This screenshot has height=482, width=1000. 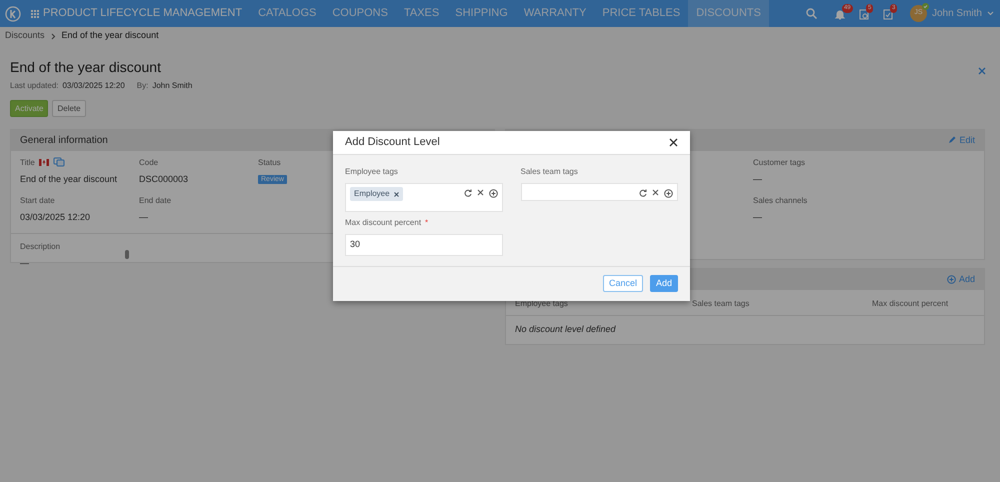 What do you see at coordinates (93, 86) in the screenshot?
I see `meta-value: 03/03/2025 12:20` at bounding box center [93, 86].